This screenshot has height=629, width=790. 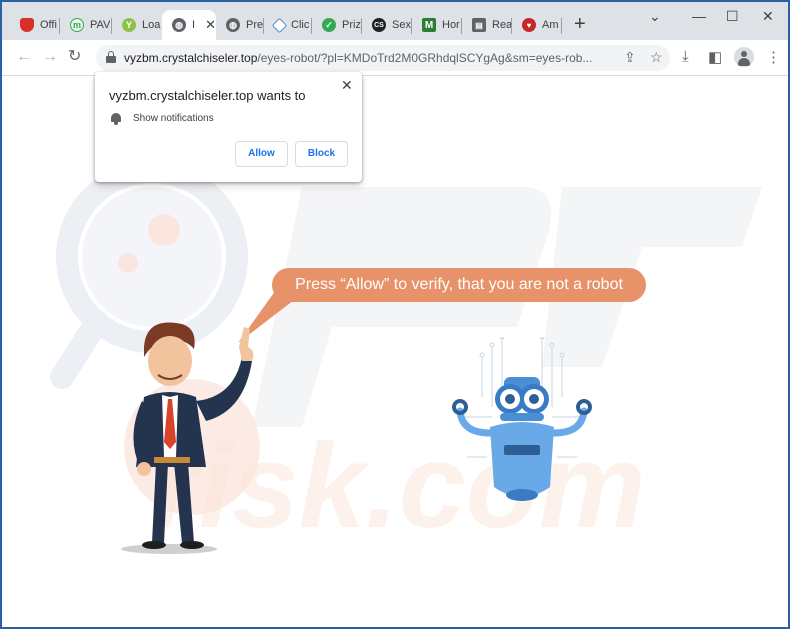 I want to click on new-tab-button: +, so click(x=580, y=24).